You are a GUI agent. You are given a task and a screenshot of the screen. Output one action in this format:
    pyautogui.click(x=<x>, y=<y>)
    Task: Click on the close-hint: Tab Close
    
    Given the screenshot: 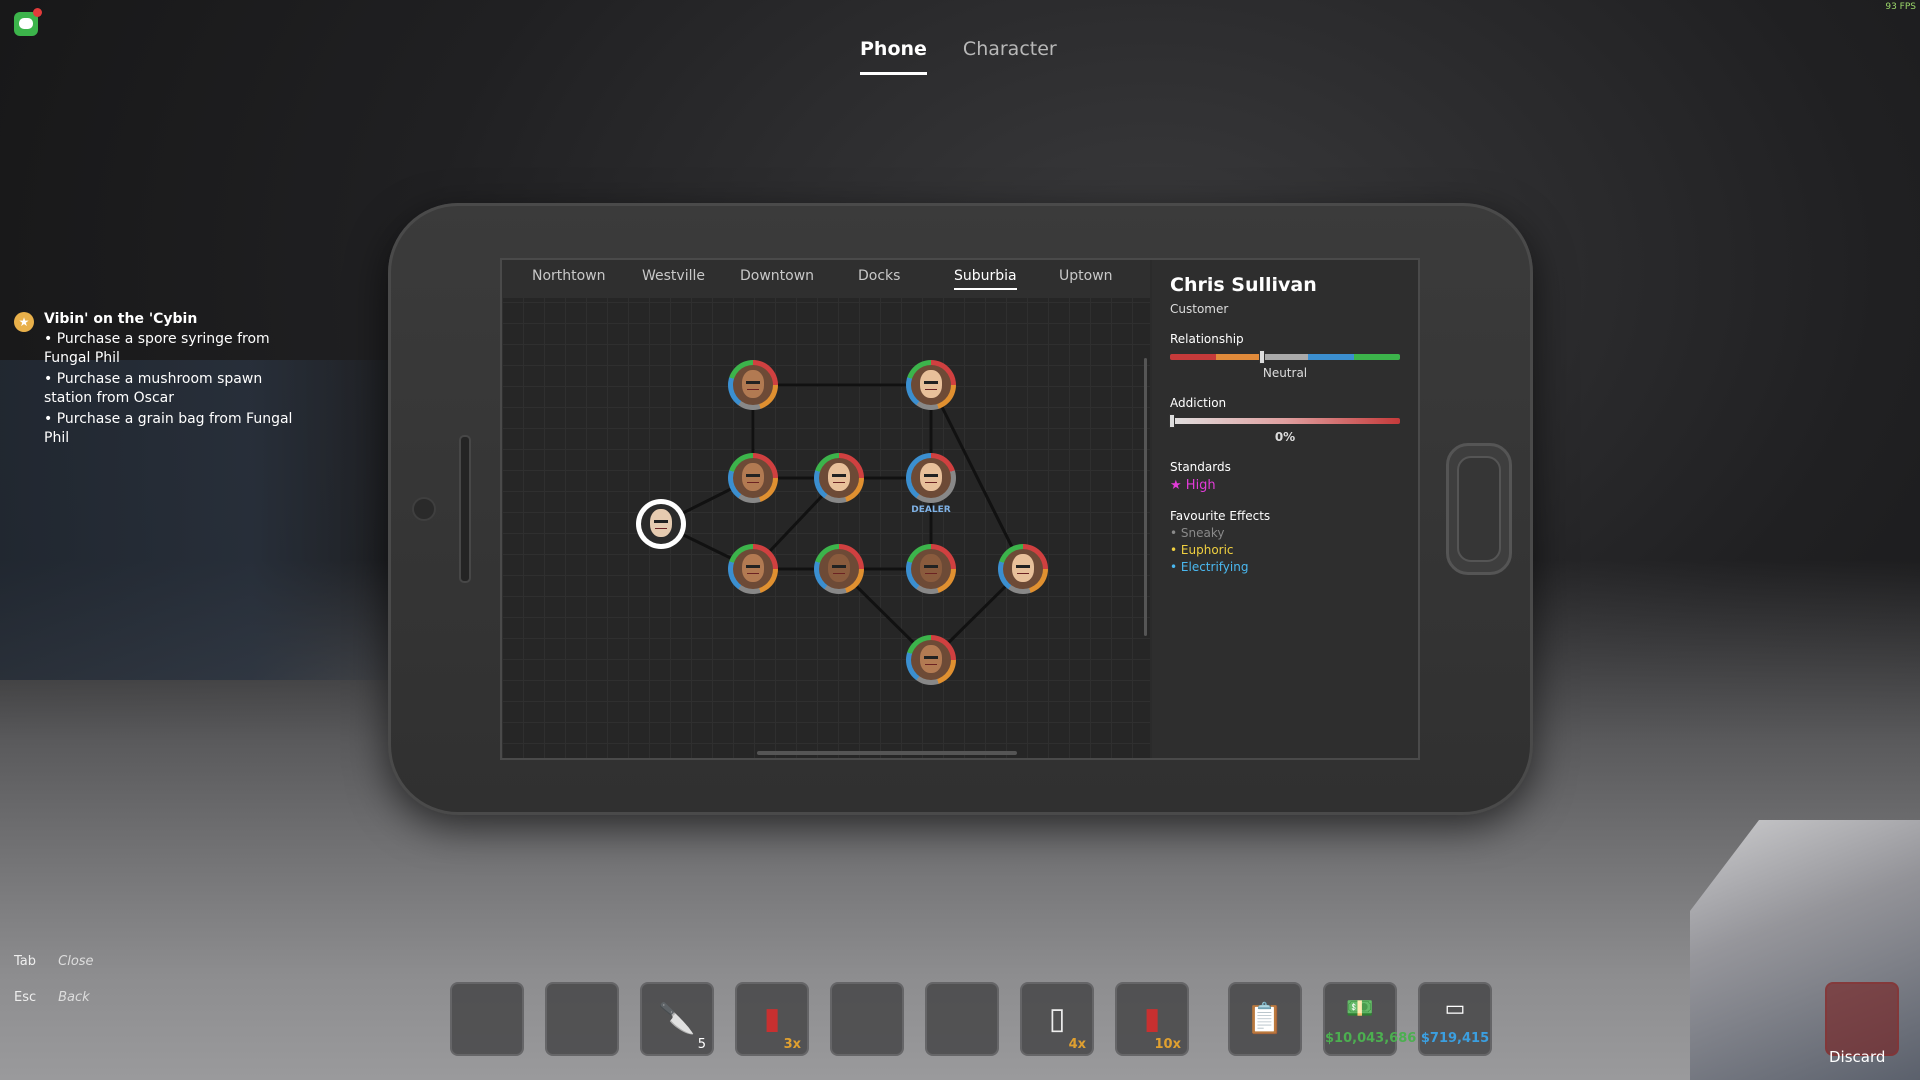 What is the action you would take?
    pyautogui.click(x=54, y=961)
    